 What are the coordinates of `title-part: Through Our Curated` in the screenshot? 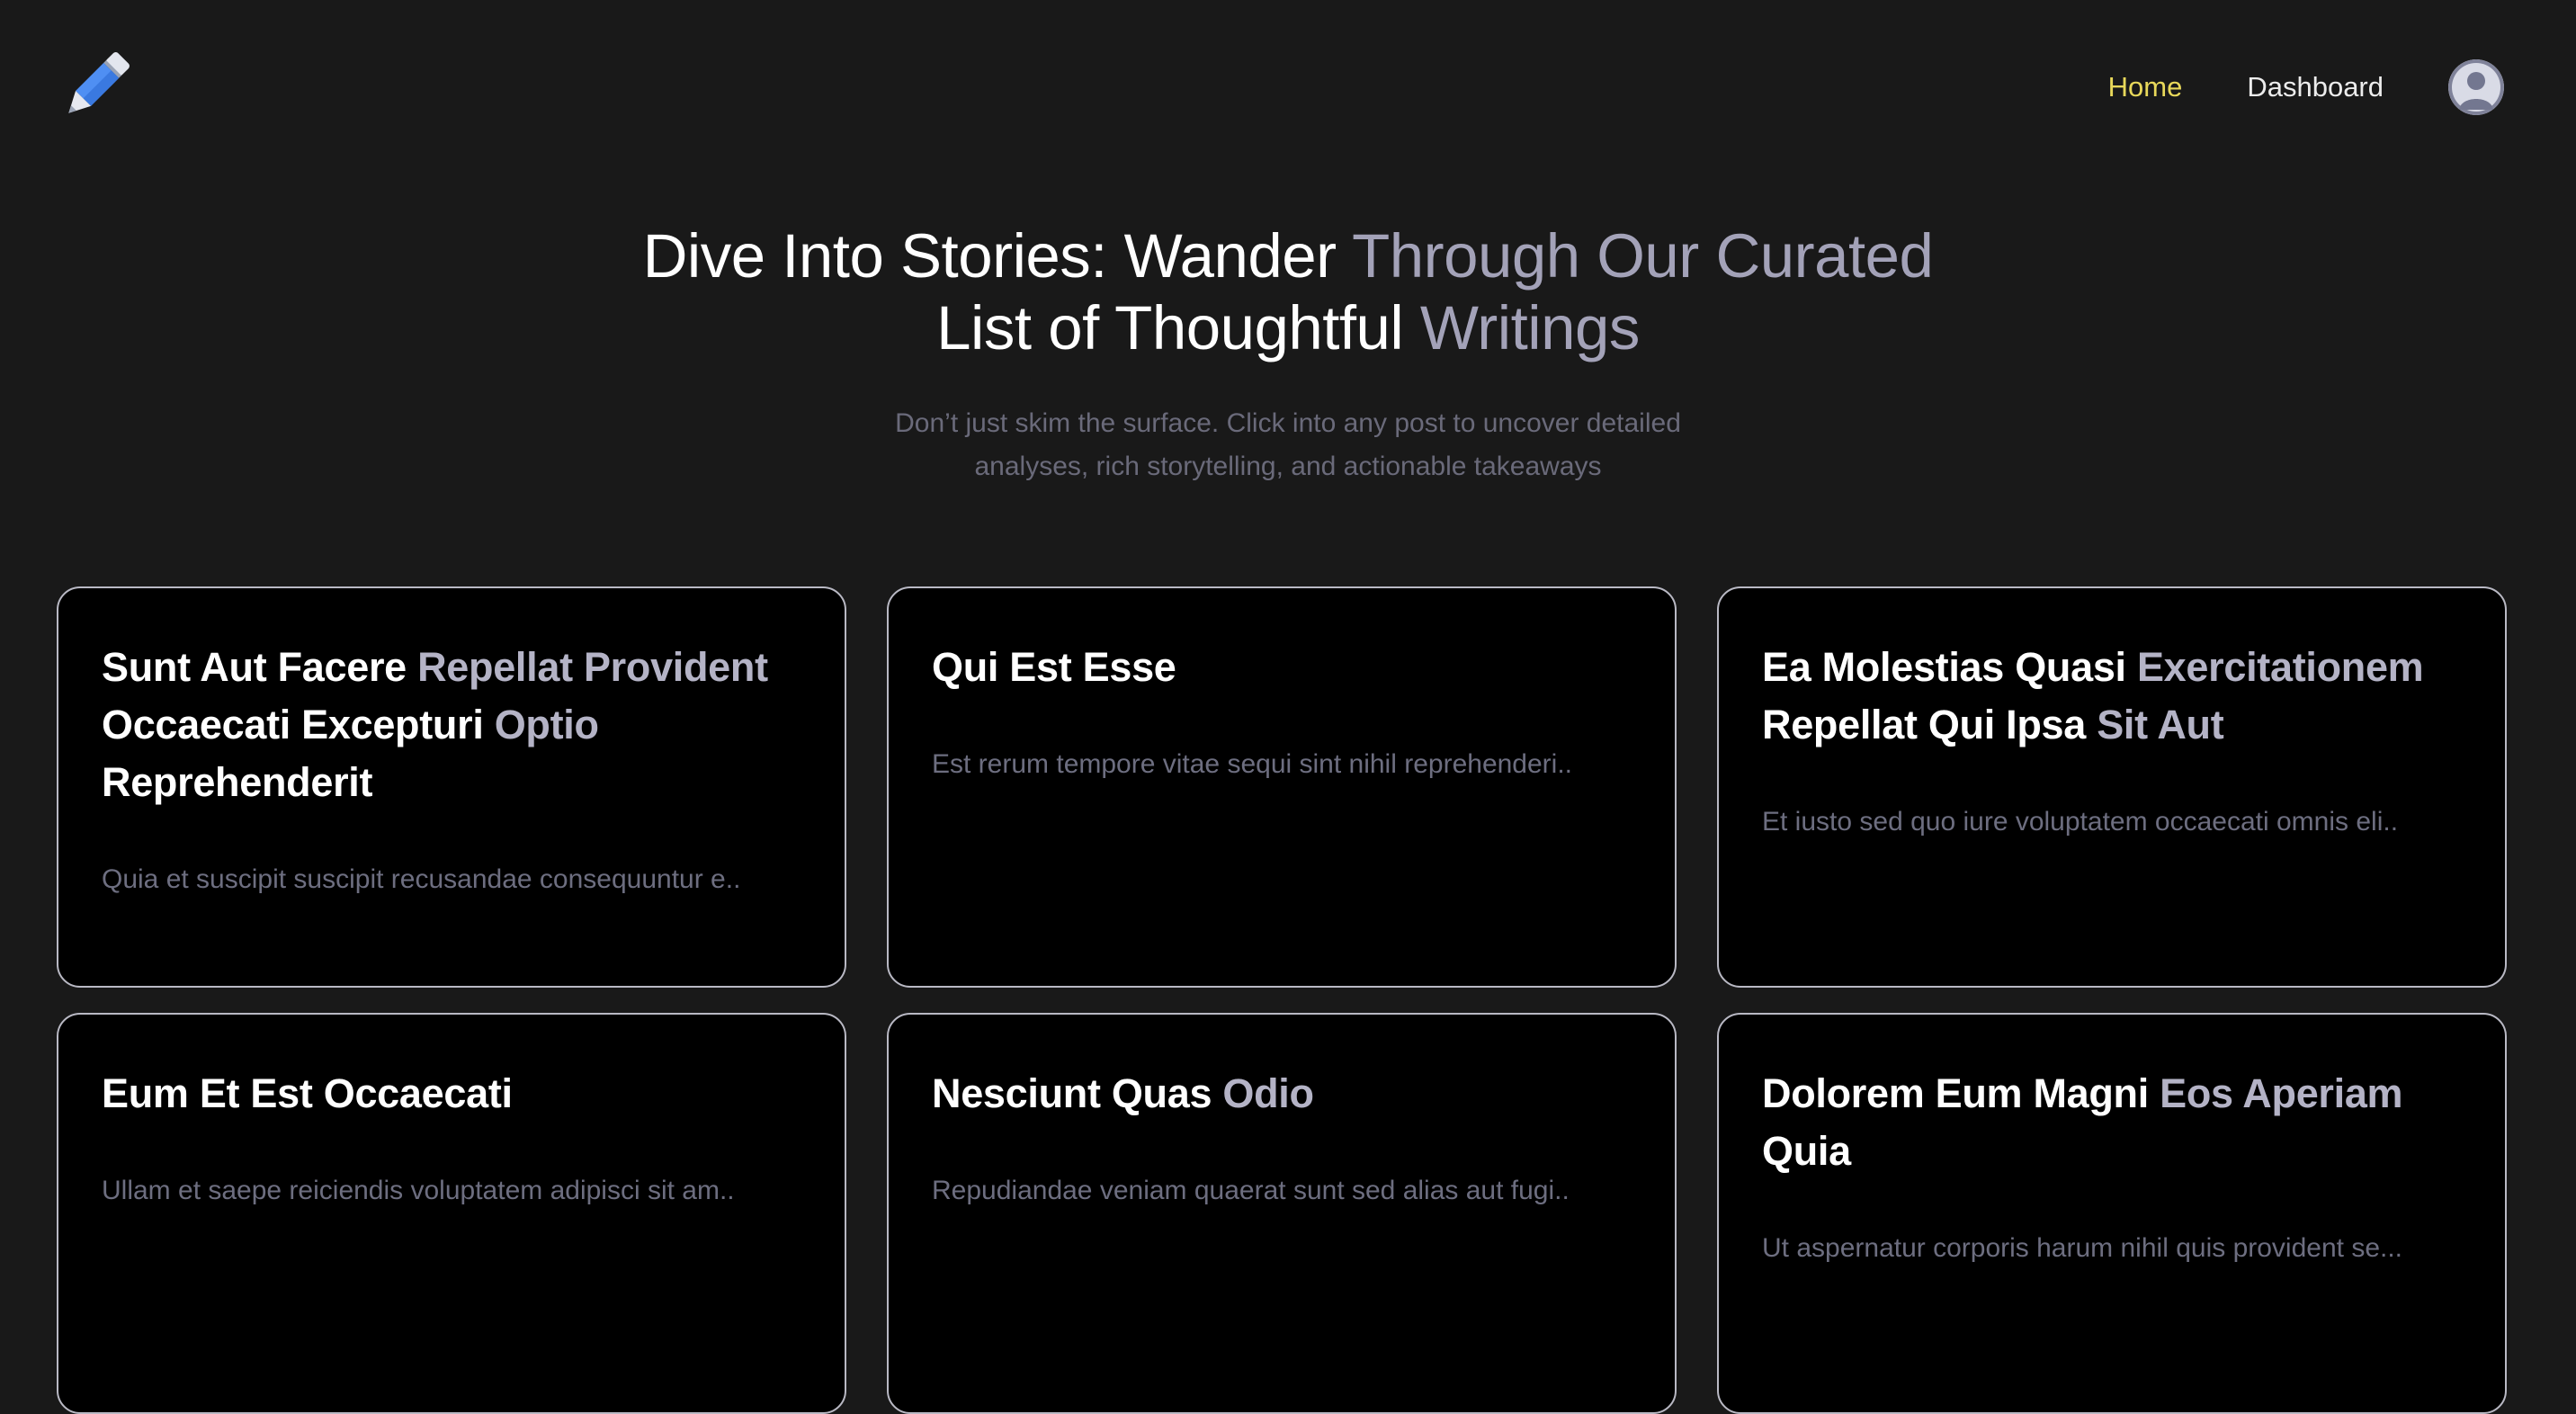 It's located at (1643, 256).